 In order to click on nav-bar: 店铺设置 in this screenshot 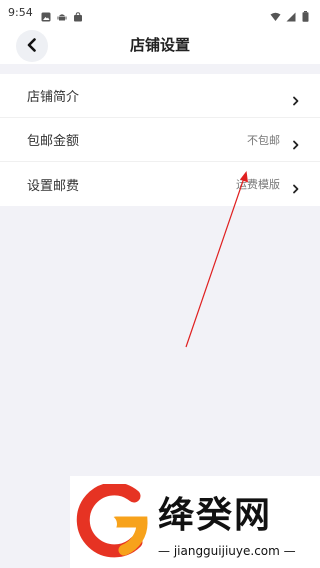, I will do `click(160, 44)`.